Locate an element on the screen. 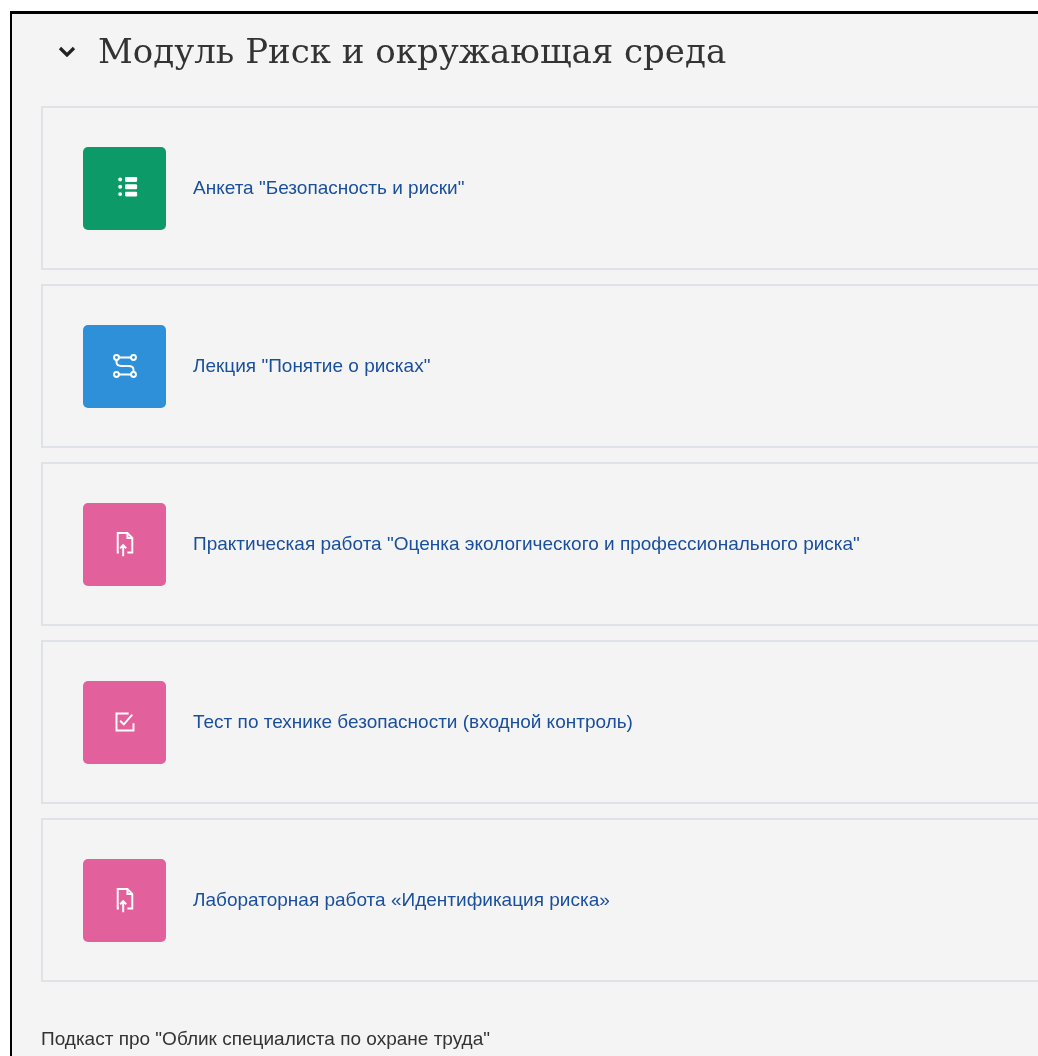 The image size is (1038, 1056). path-icon is located at coordinates (124, 366).